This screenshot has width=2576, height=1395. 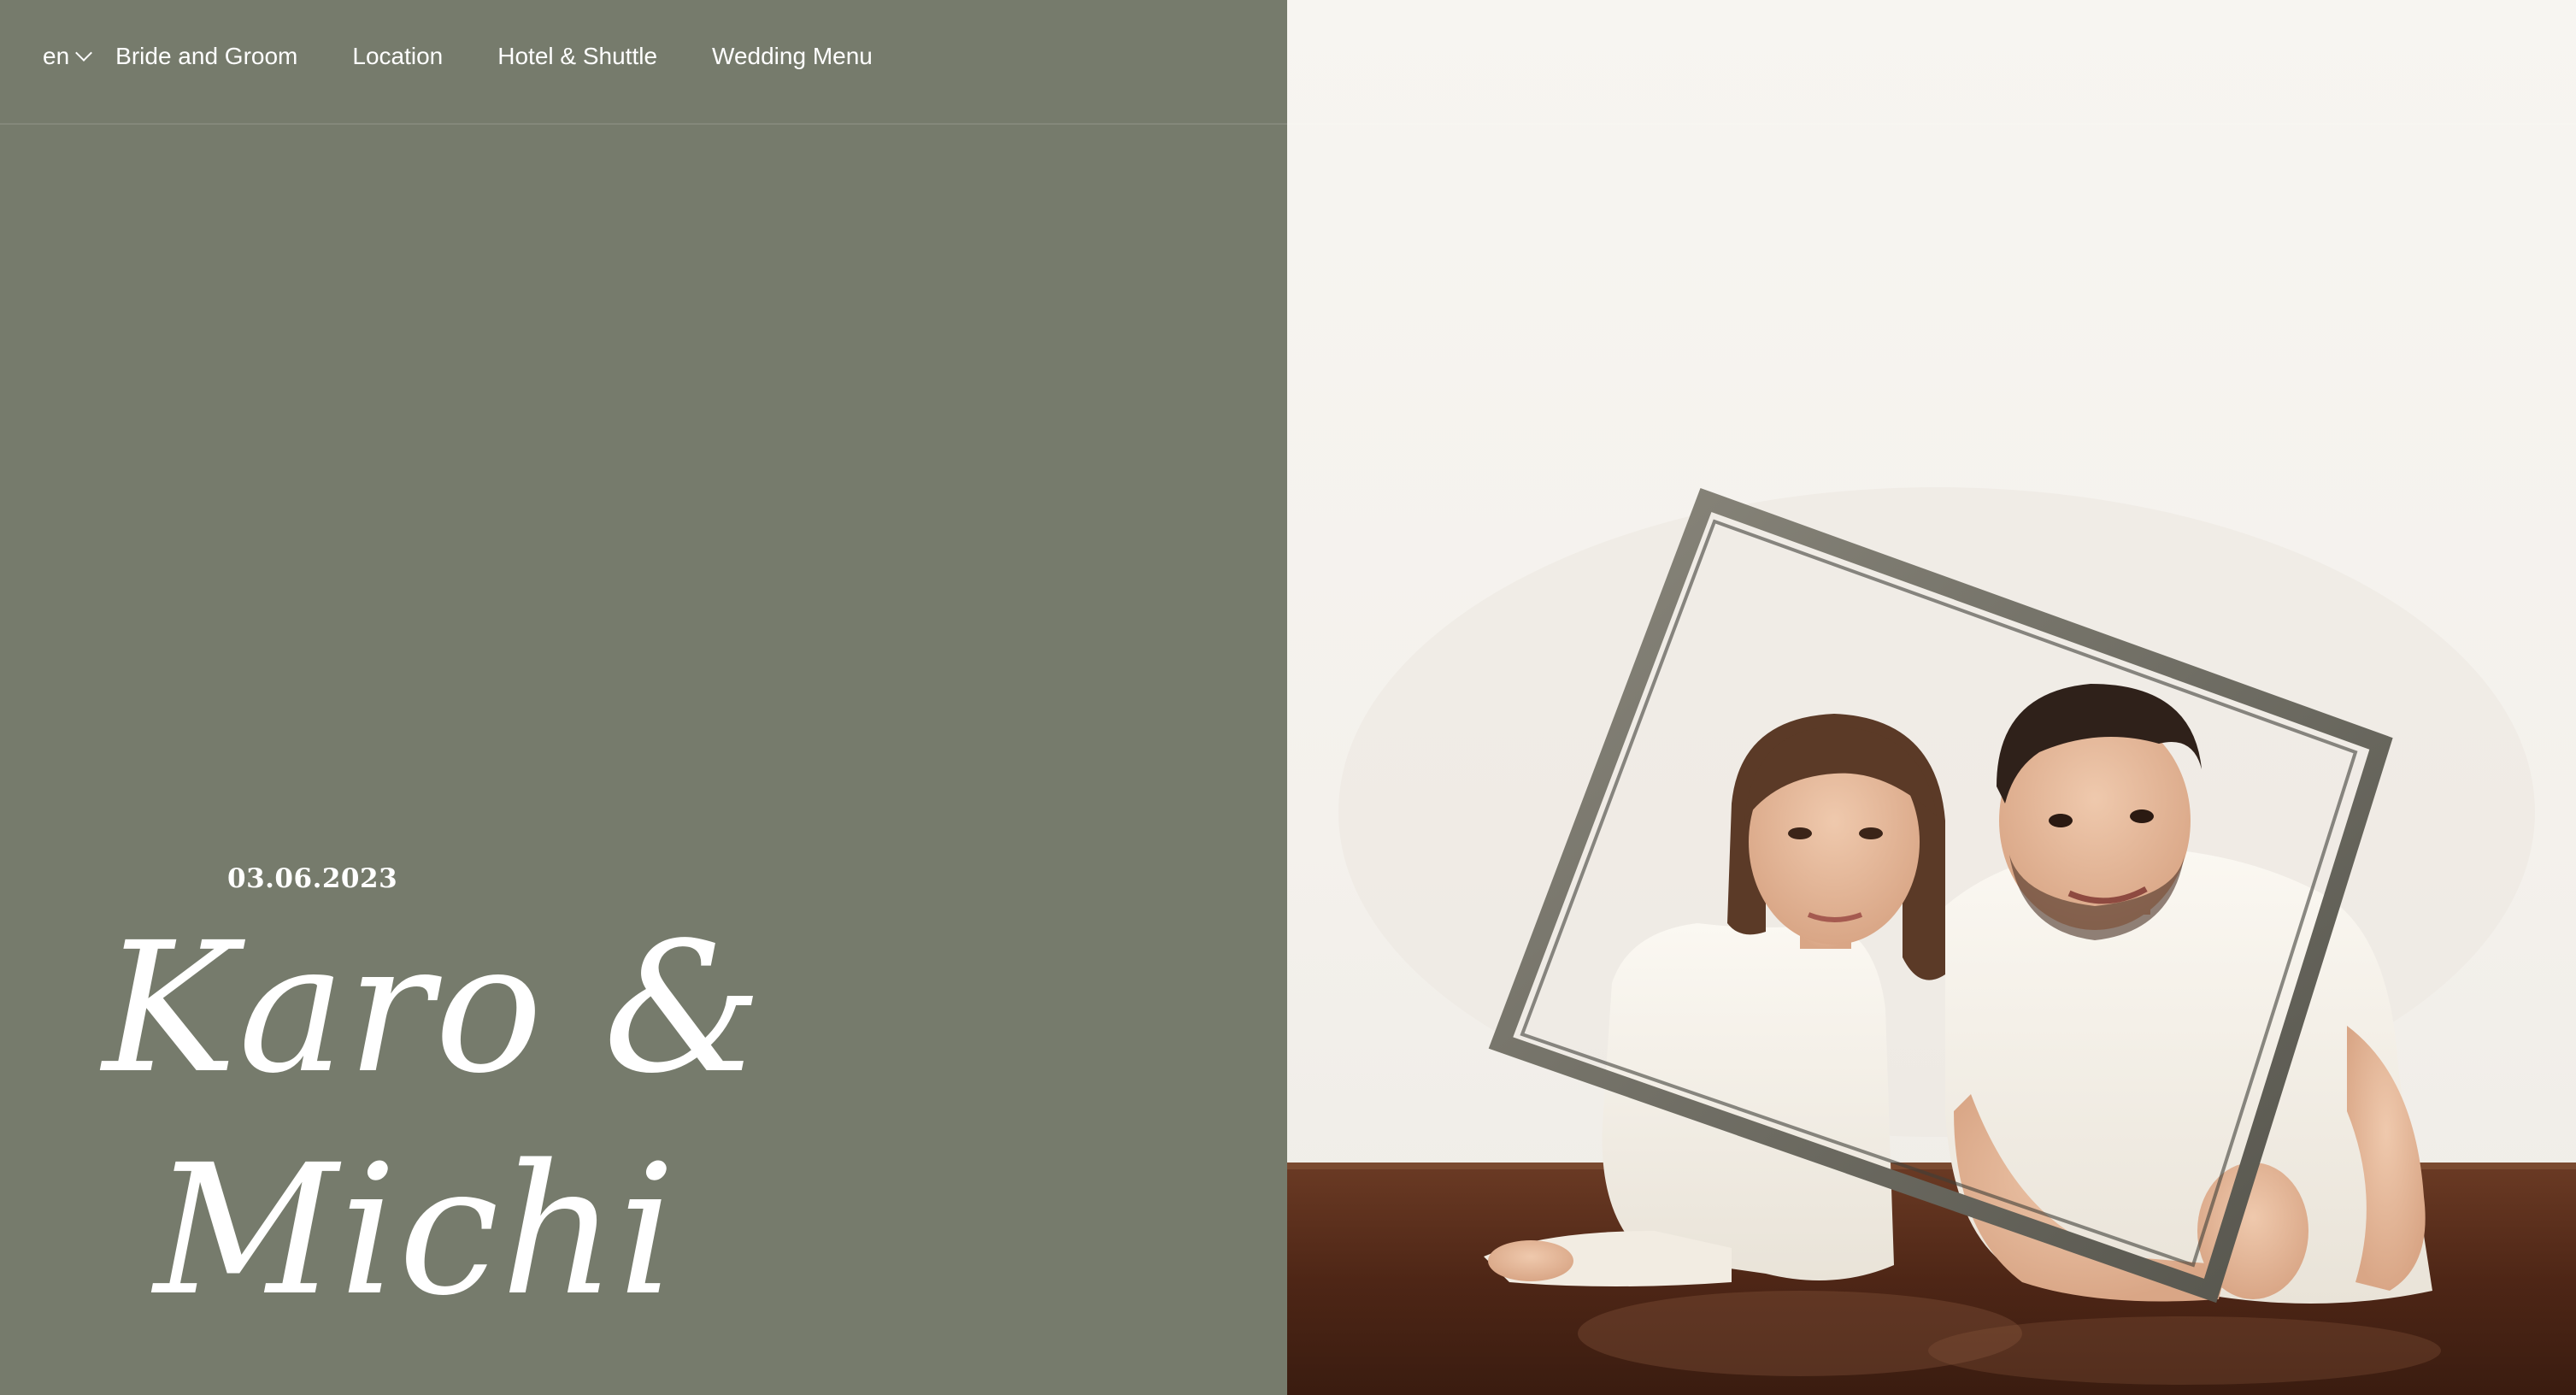 What do you see at coordinates (577, 56) in the screenshot?
I see `nav-link-hotel-shuttle: Hotel & Shuttle` at bounding box center [577, 56].